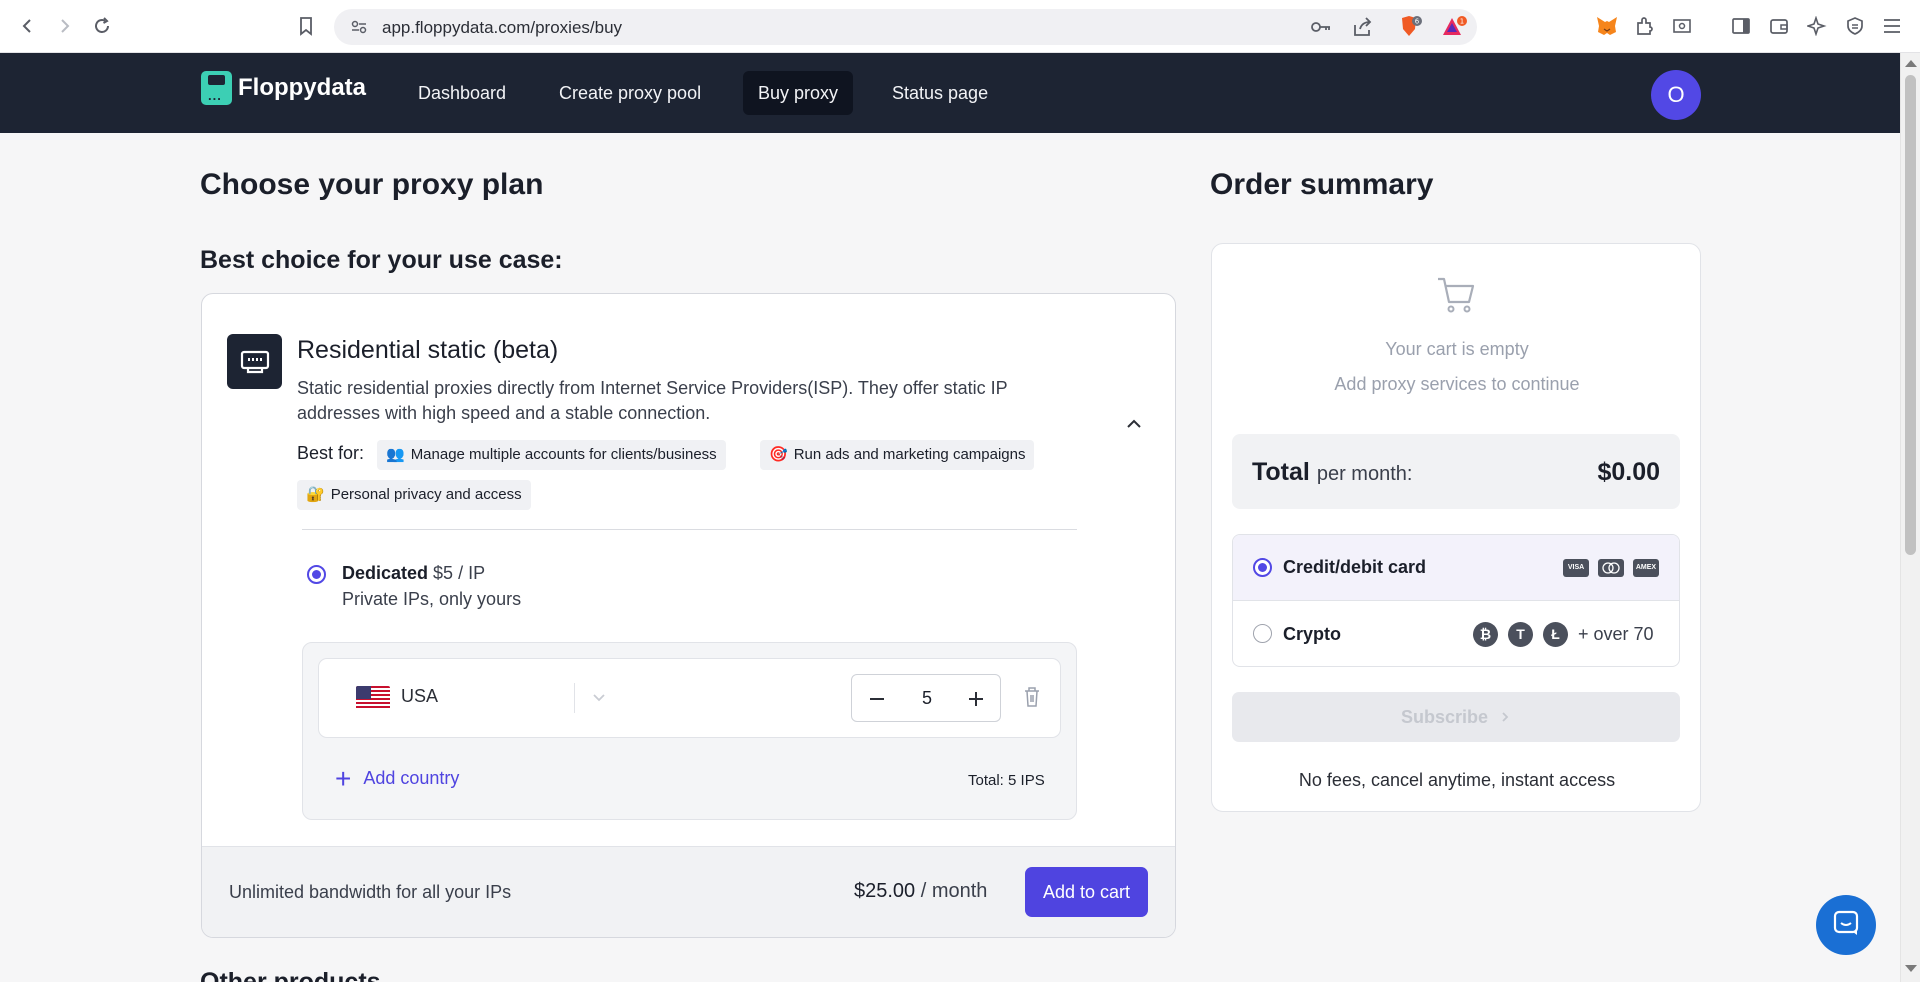 The height and width of the screenshot is (982, 1920). I want to click on country-name: USA, so click(419, 696).